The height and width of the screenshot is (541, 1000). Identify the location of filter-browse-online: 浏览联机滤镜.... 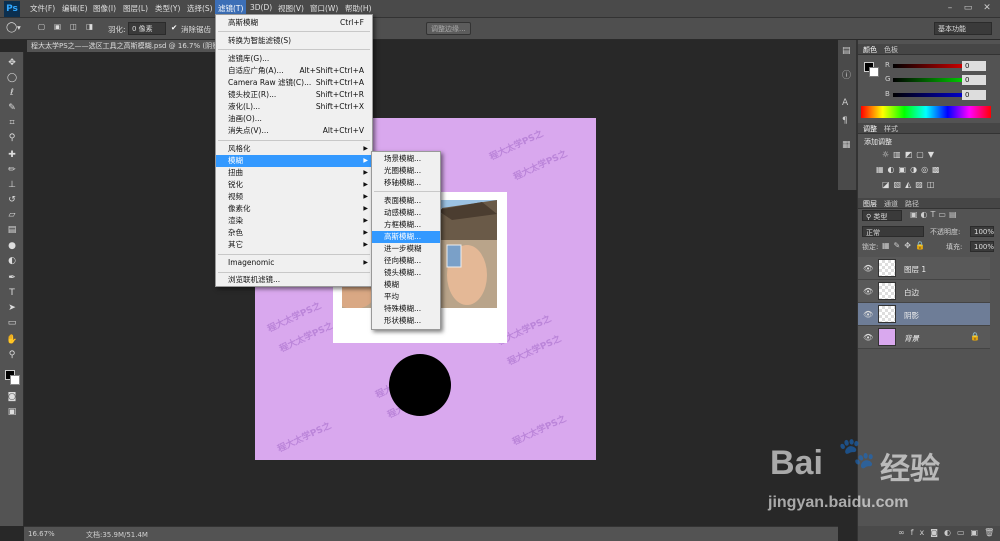
(294, 280).